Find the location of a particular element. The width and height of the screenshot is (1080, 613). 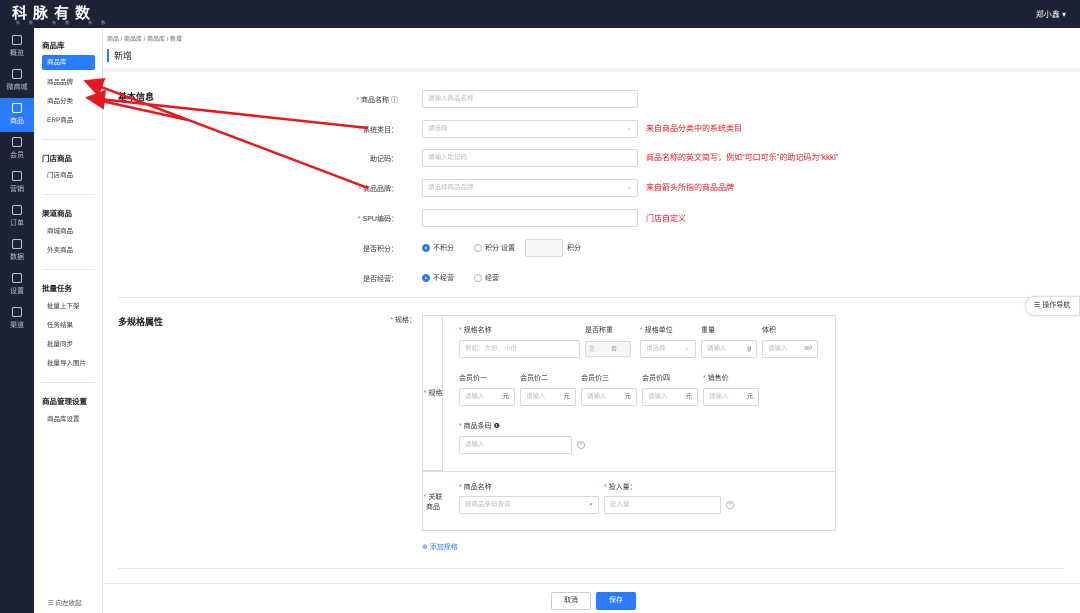

add-assoc-icon: + is located at coordinates (730, 505).